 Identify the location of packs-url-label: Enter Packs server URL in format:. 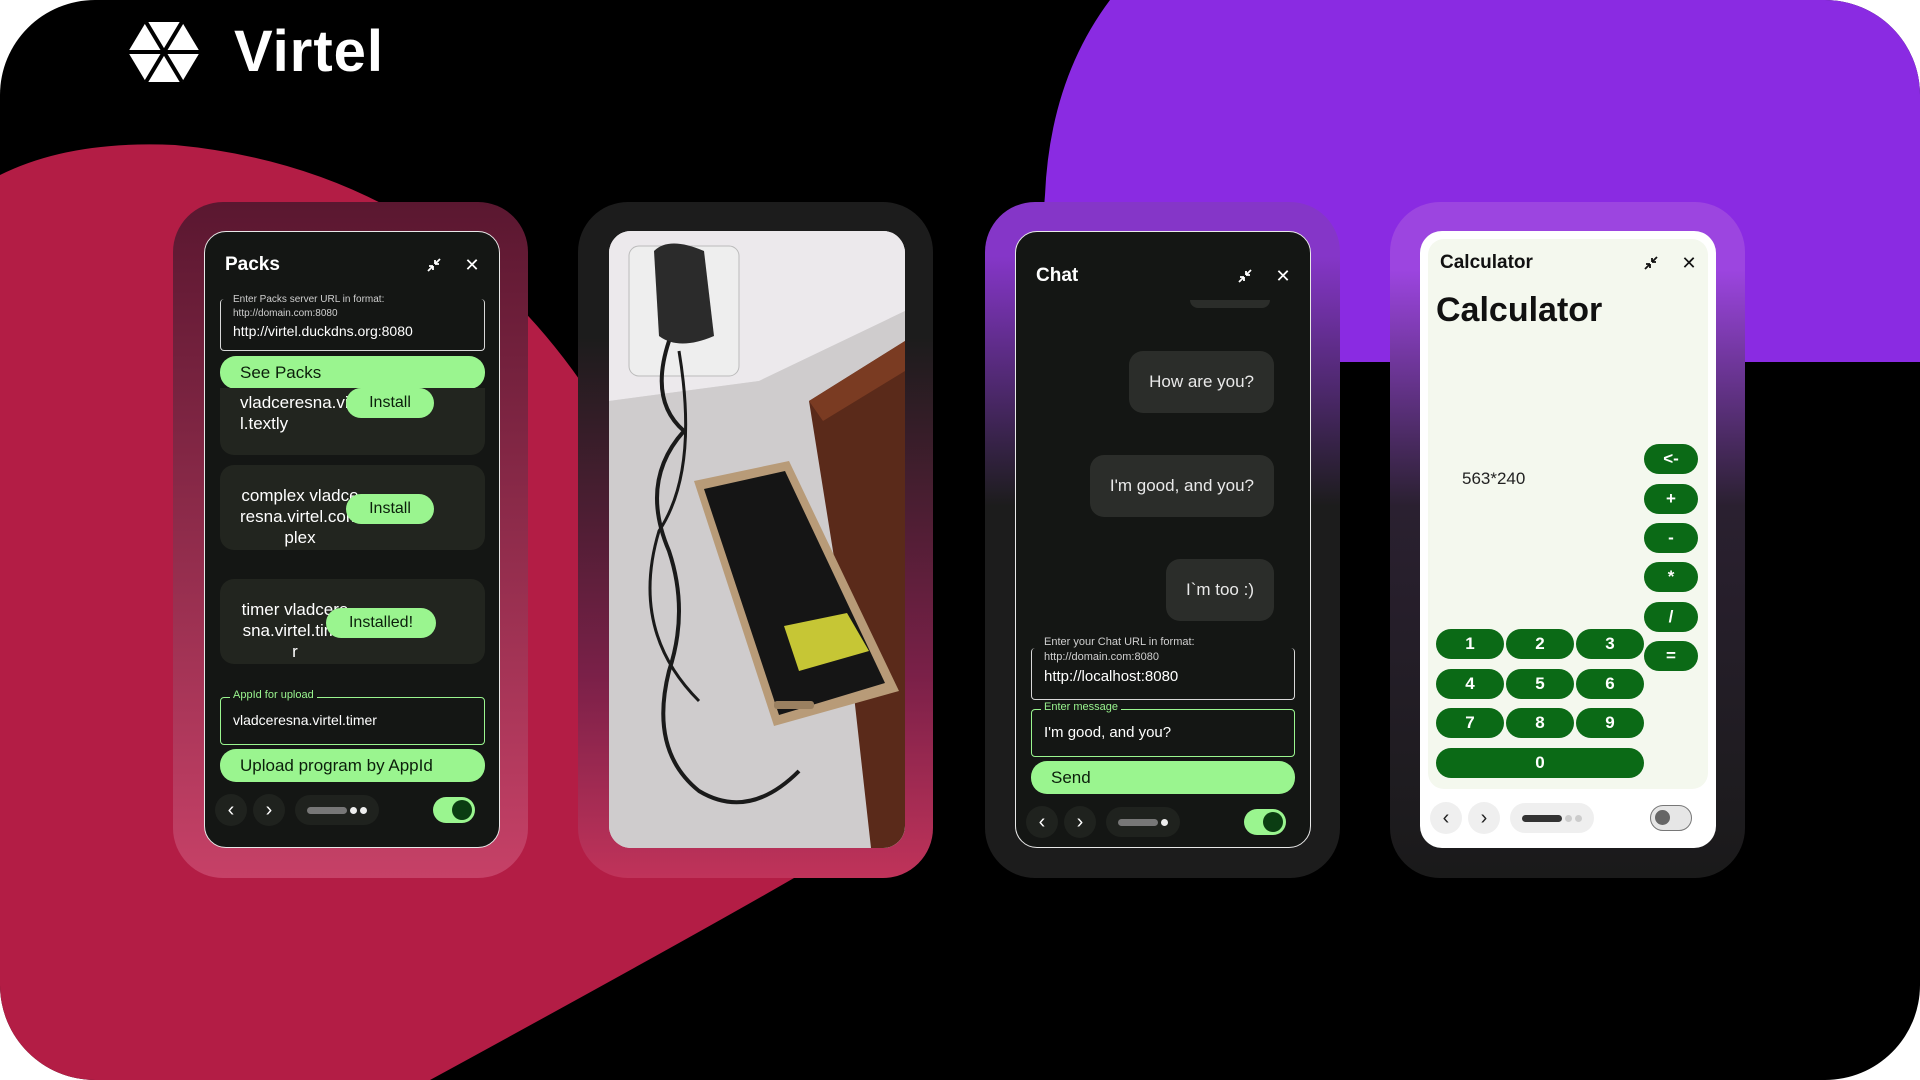
(309, 299).